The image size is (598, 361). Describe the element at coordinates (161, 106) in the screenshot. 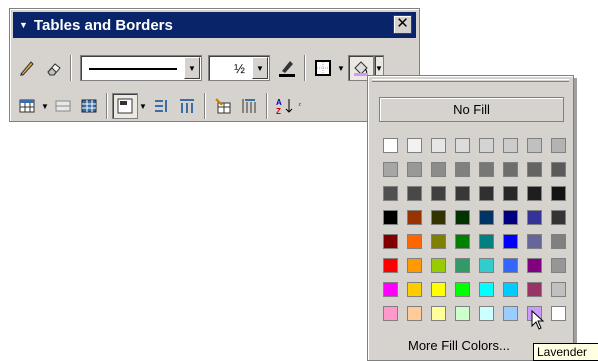

I see `distribute-rows-button` at that location.